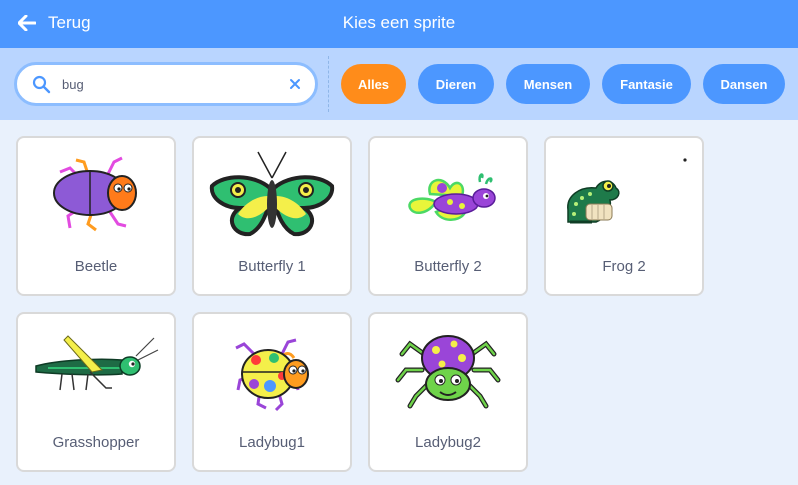 The image size is (798, 485). Describe the element at coordinates (448, 266) in the screenshot. I see `sprite-name: Butterfly 2` at that location.